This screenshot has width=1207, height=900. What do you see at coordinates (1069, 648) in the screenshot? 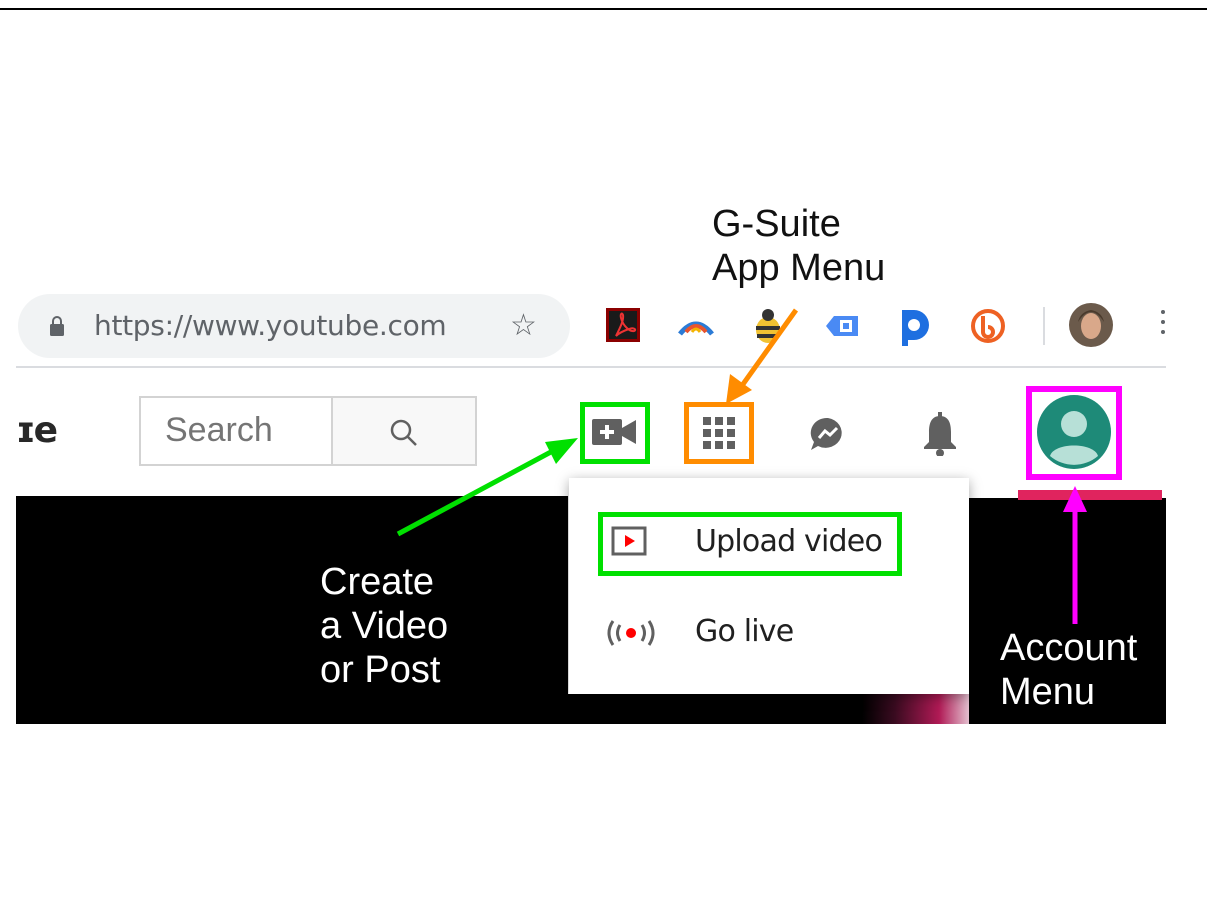
I see `account-line-1: Account` at bounding box center [1069, 648].